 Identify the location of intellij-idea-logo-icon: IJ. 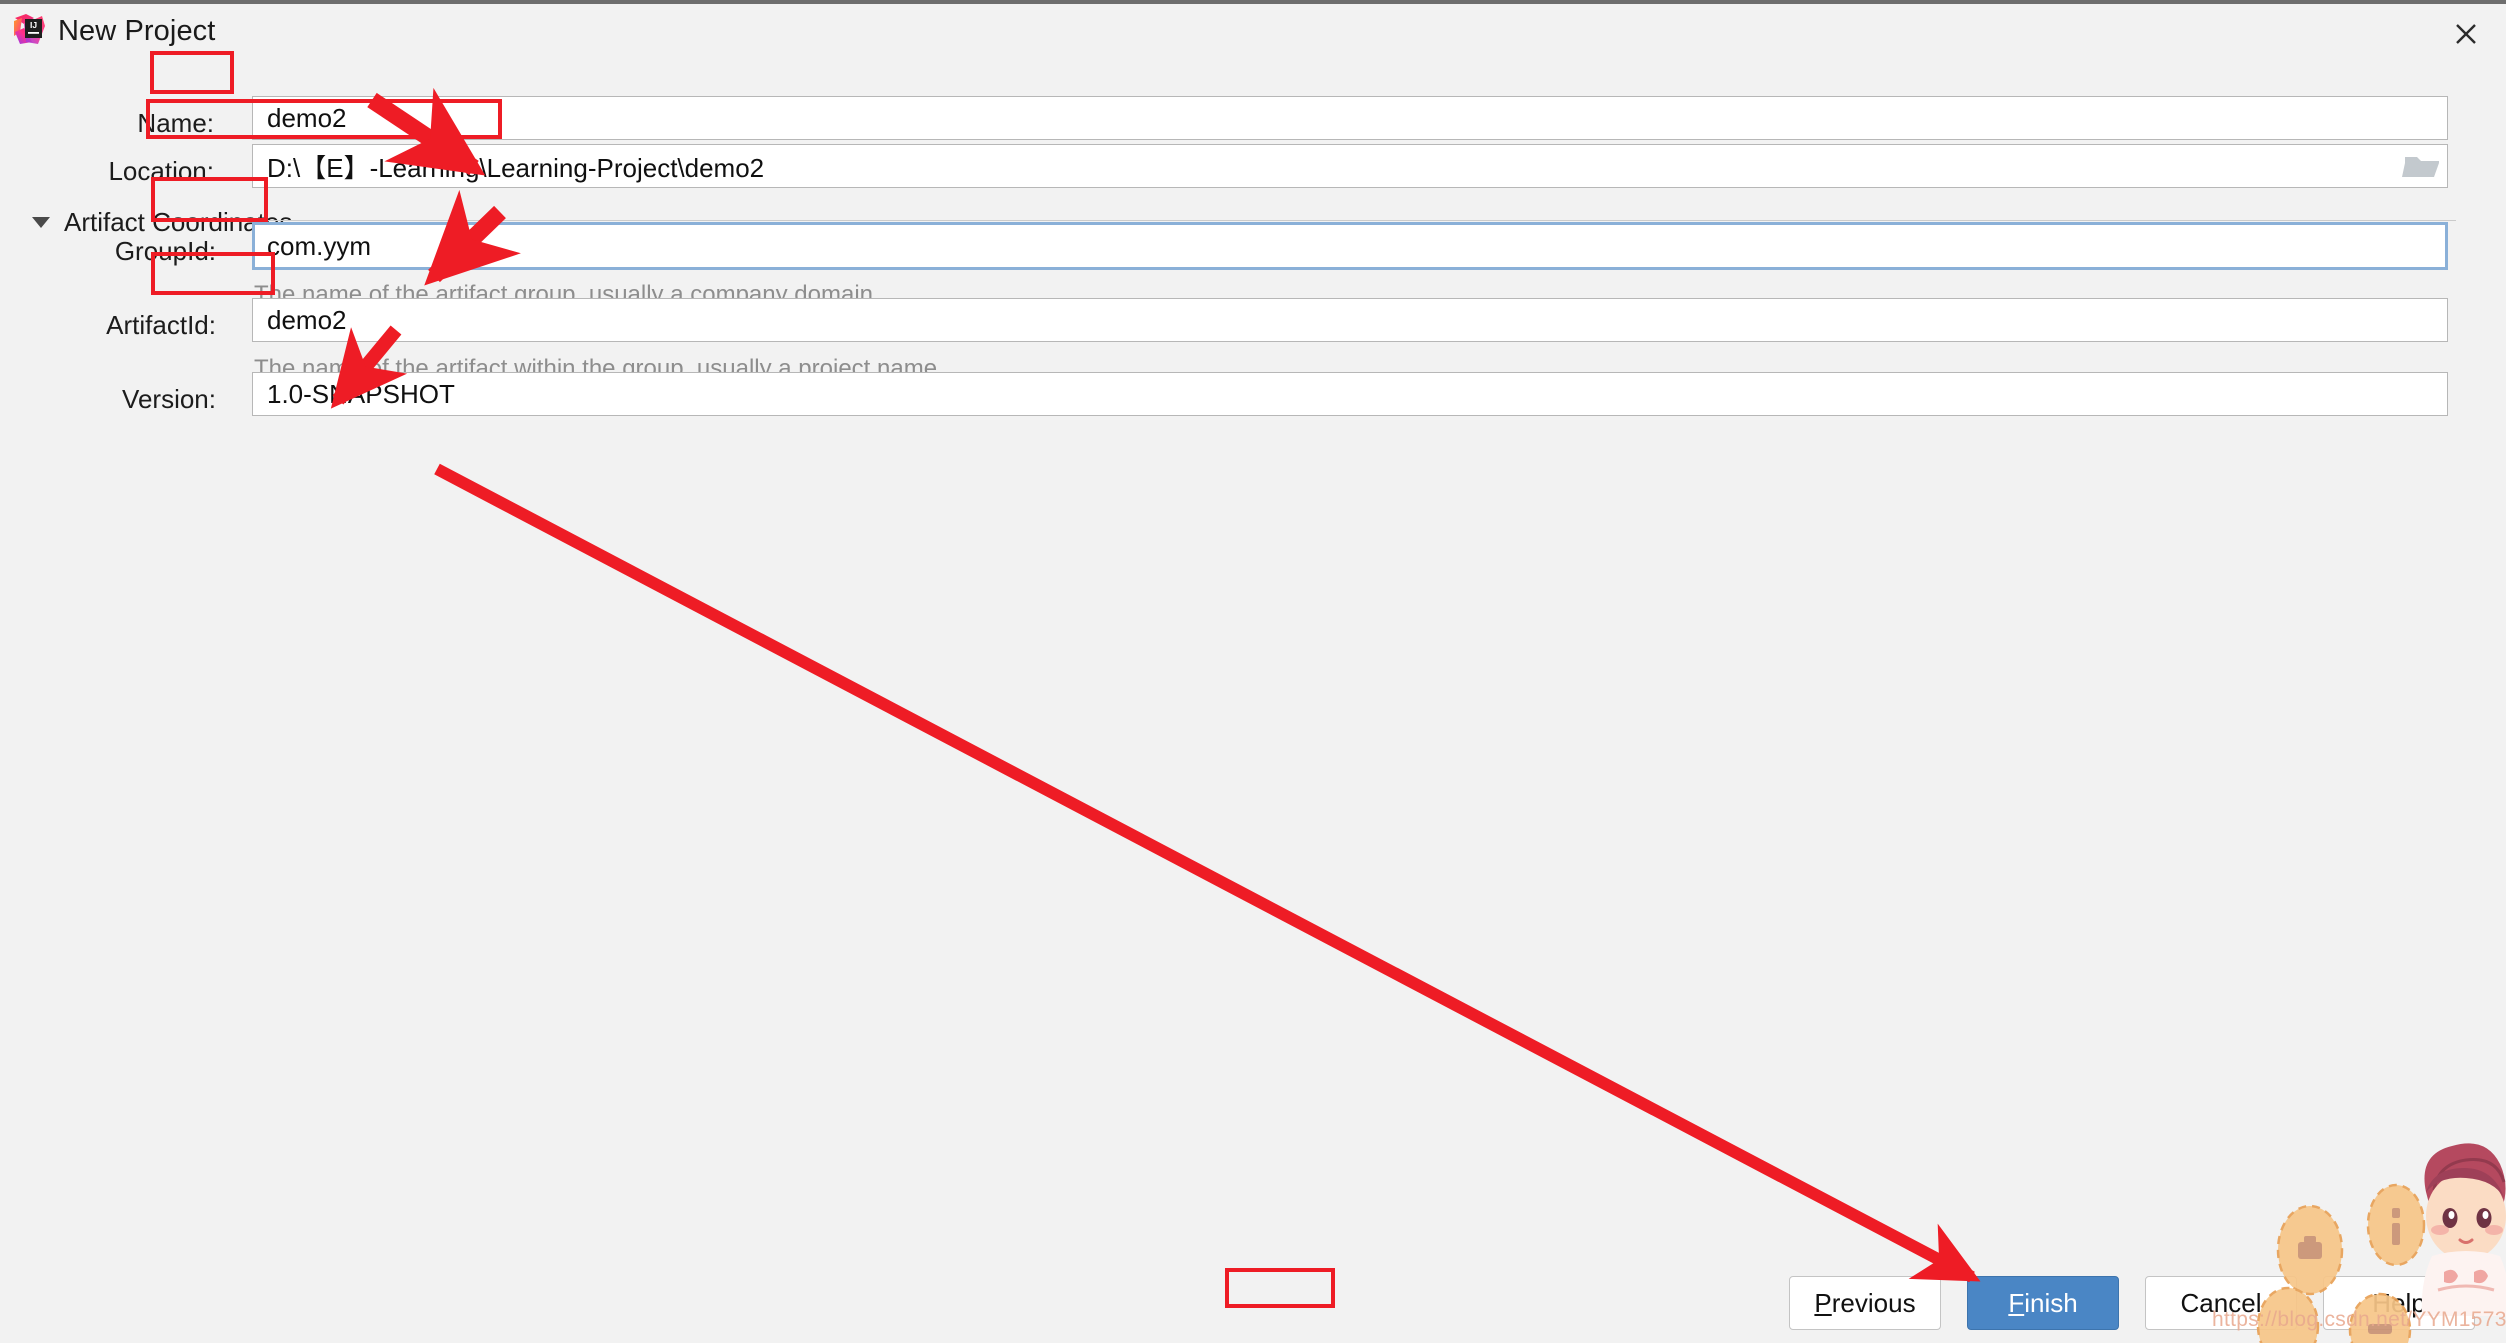
(29, 29).